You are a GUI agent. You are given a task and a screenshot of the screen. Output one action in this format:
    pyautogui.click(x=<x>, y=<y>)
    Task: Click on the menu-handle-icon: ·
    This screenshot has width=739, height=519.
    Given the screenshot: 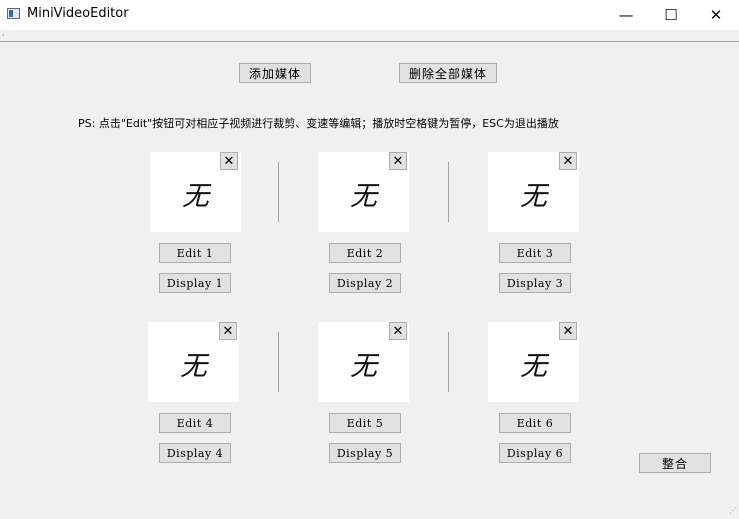 What is the action you would take?
    pyautogui.click(x=3, y=35)
    